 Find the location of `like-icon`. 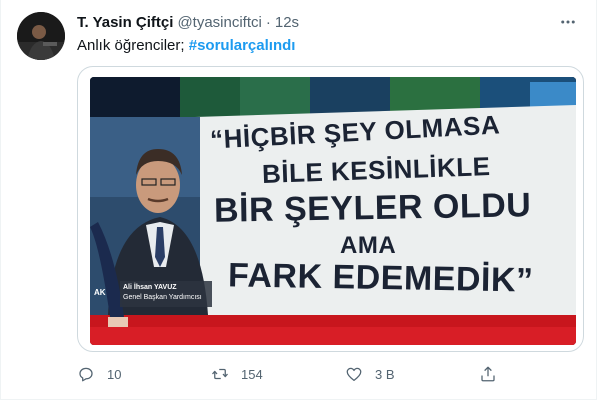

like-icon is located at coordinates (354, 374).